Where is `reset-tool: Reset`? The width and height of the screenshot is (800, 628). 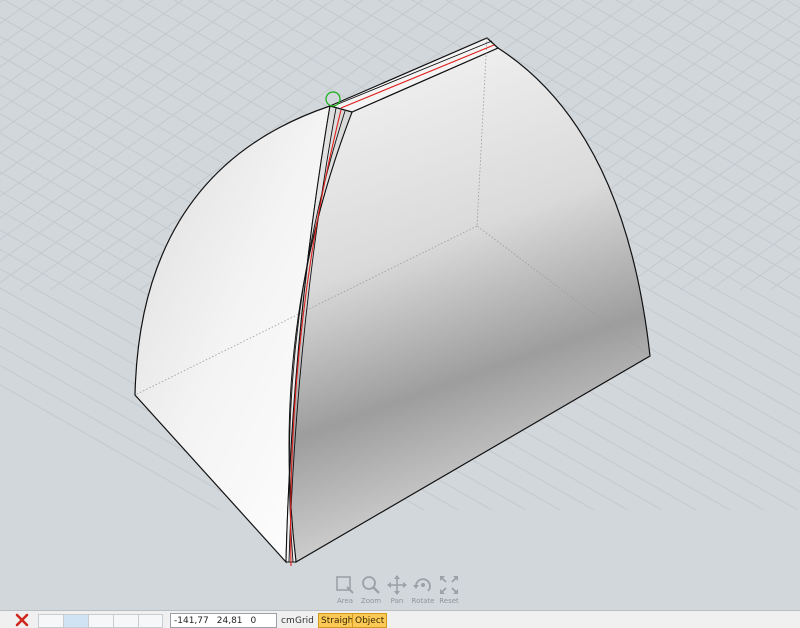
reset-tool: Reset is located at coordinates (449, 592).